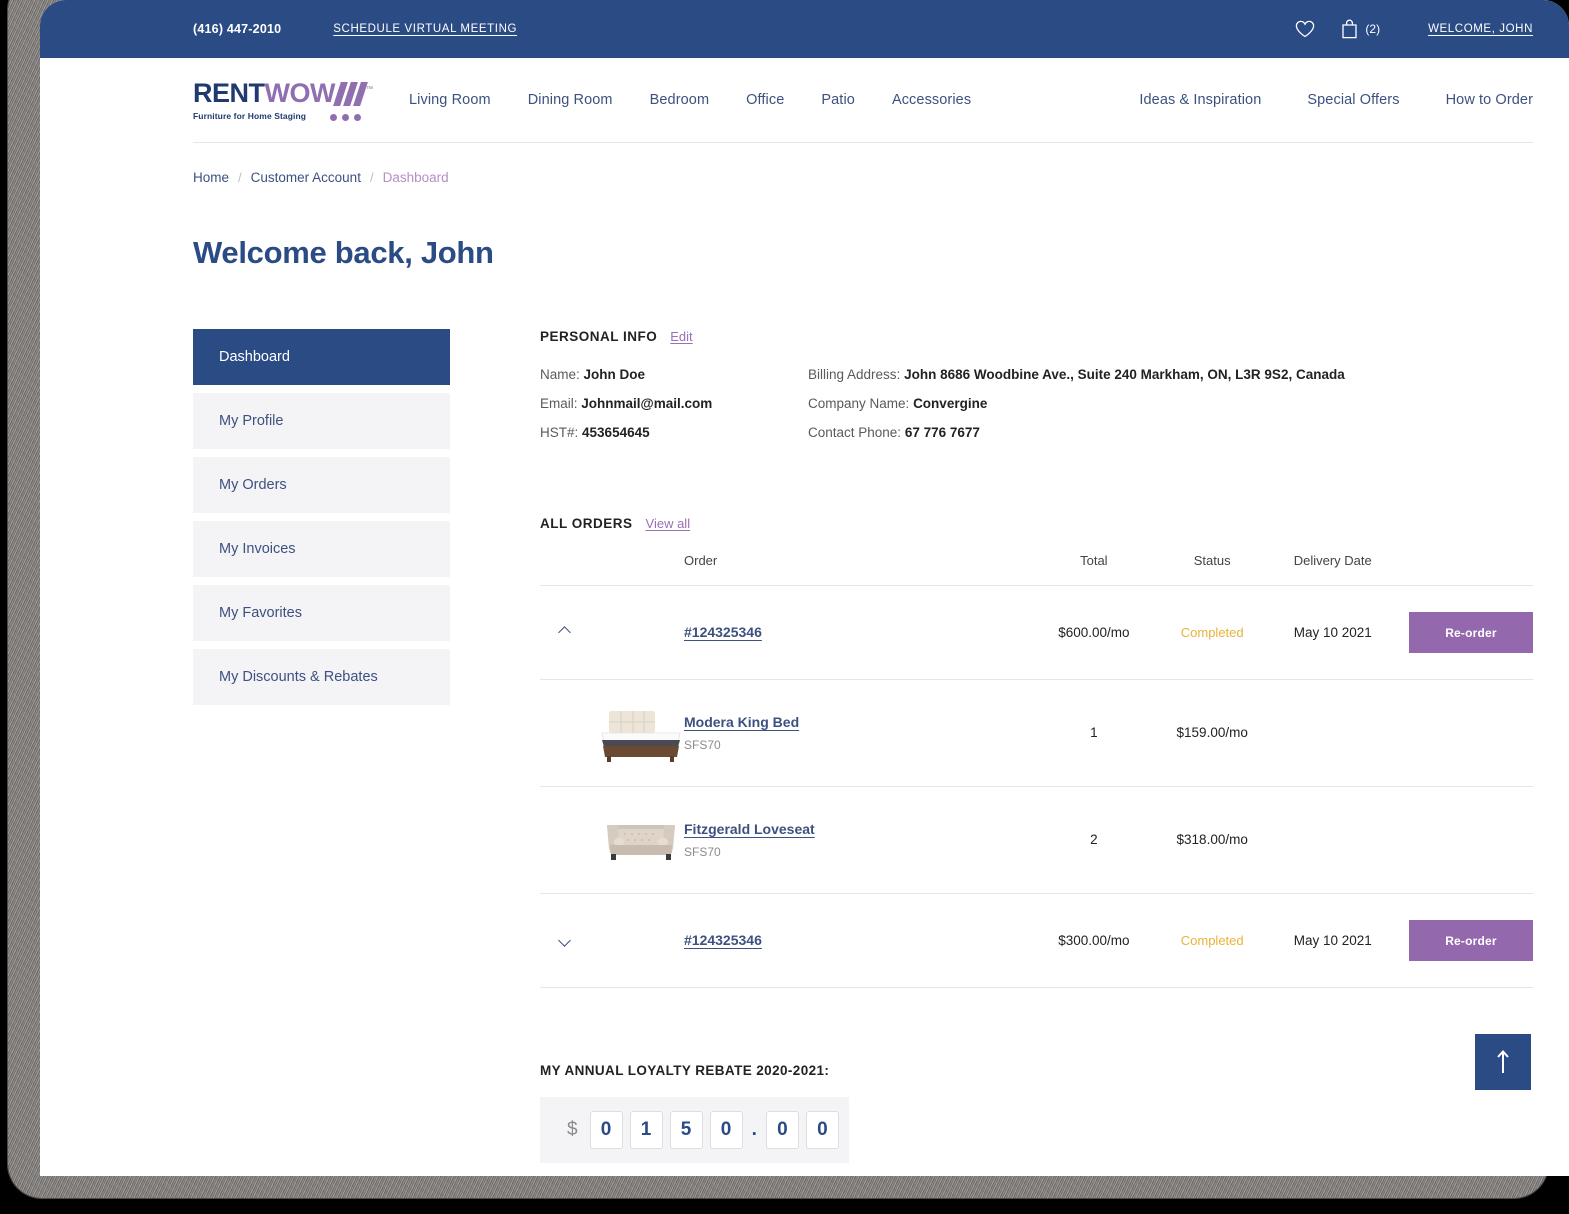 The image size is (1569, 1214). Describe the element at coordinates (237, 29) in the screenshot. I see `phone-number: (416) 447-2010` at that location.